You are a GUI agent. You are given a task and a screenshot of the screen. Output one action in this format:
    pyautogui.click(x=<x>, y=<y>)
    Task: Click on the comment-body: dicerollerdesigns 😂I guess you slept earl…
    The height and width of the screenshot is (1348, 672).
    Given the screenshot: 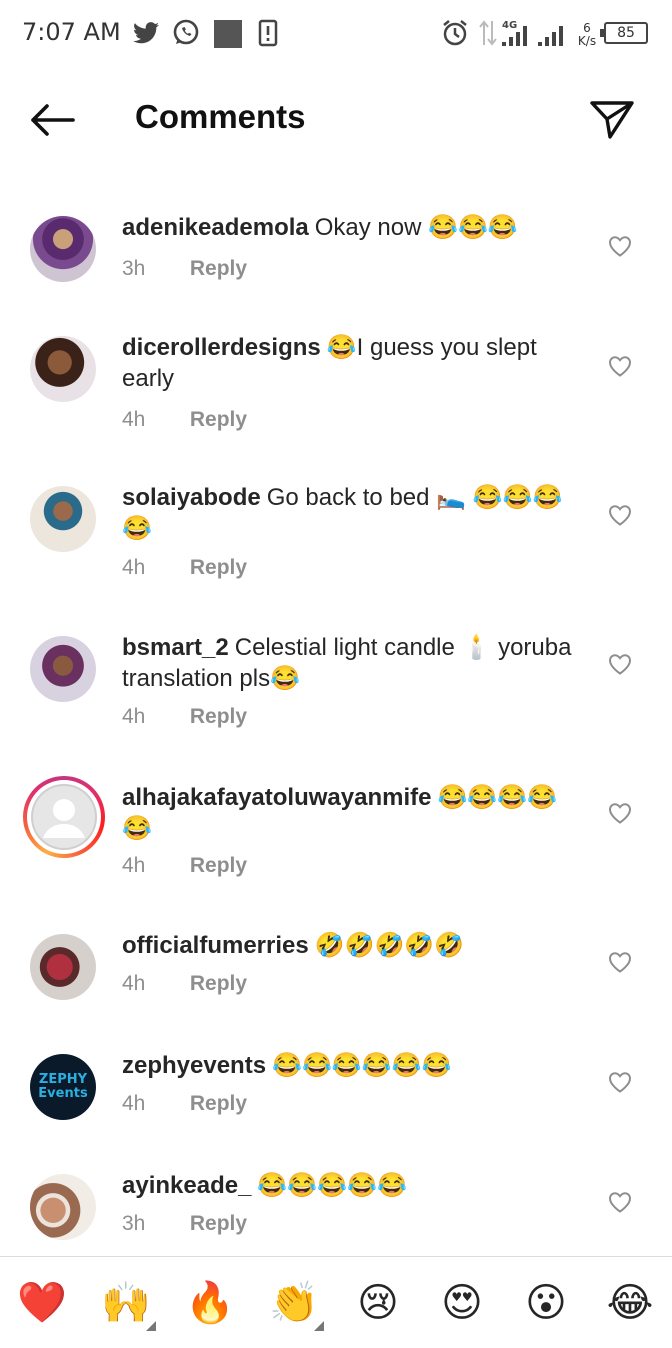 What is the action you would take?
    pyautogui.click(x=352, y=363)
    